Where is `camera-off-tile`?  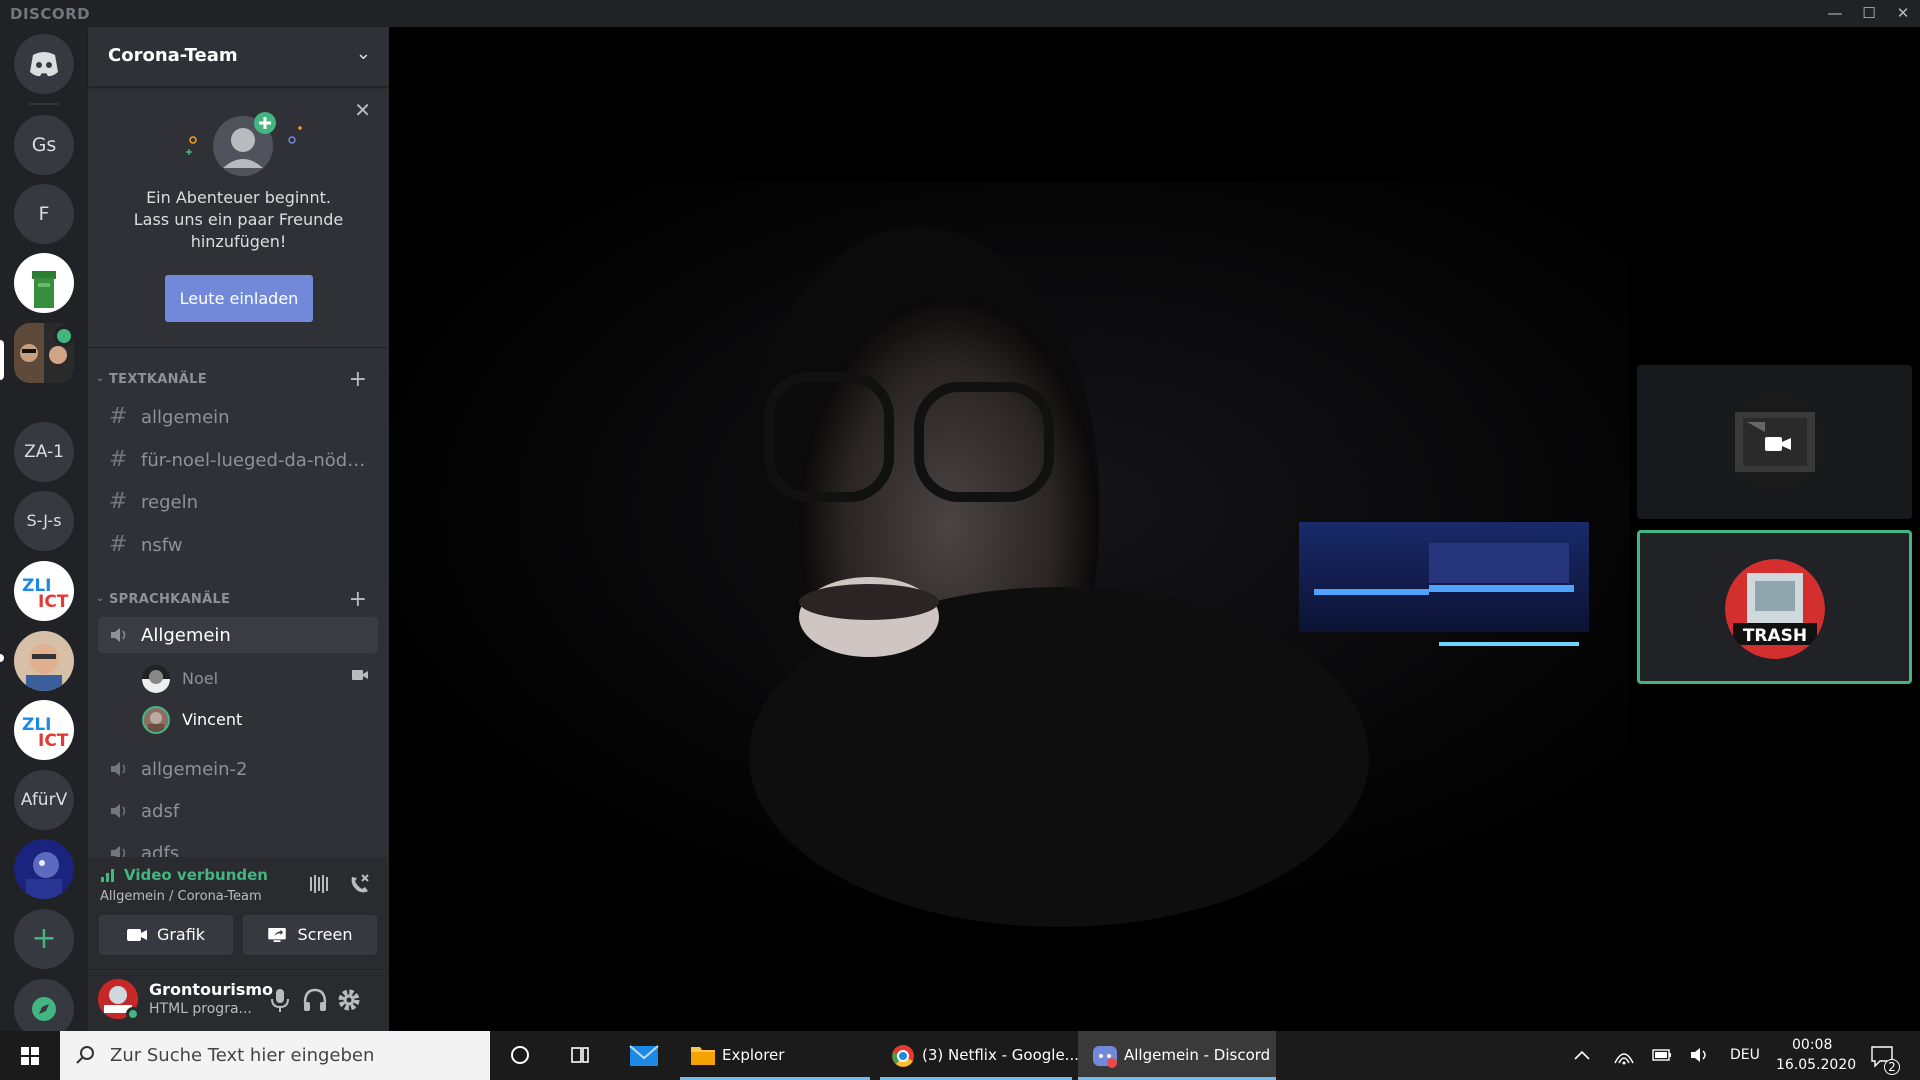
camera-off-tile is located at coordinates (1774, 442).